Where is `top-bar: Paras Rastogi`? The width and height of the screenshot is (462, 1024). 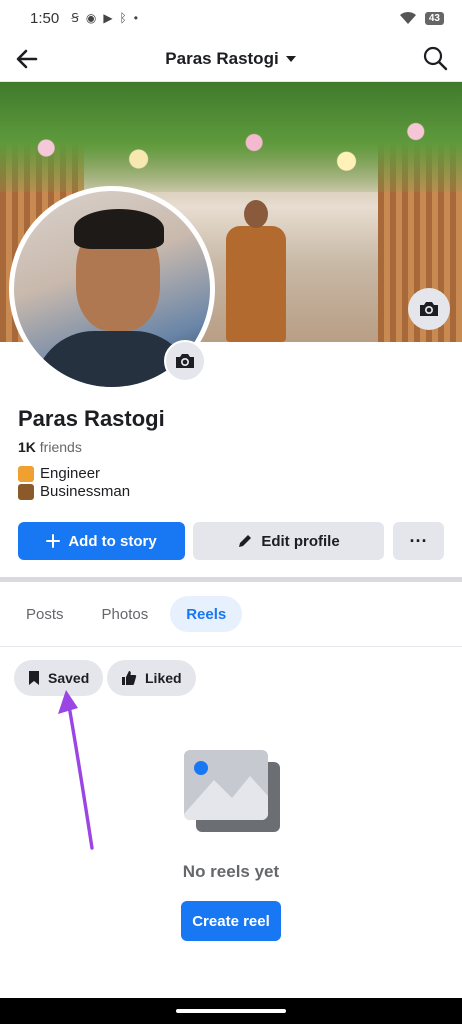 top-bar: Paras Rastogi is located at coordinates (231, 59).